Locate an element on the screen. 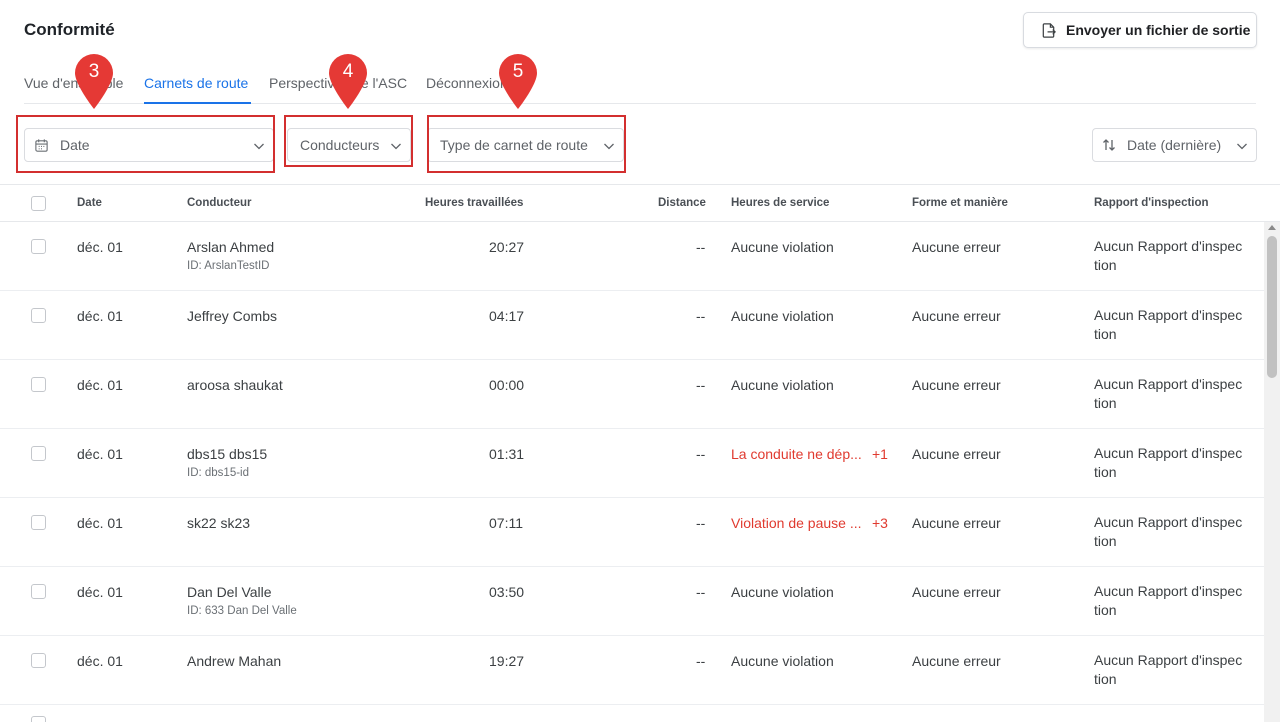  column-header-hours-of-service: Heures de service is located at coordinates (780, 203).